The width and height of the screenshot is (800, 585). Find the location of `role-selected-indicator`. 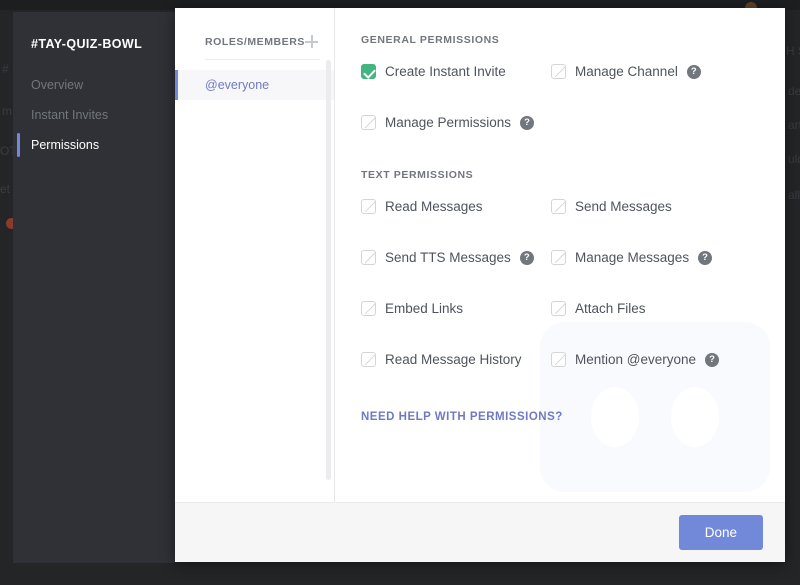

role-selected-indicator is located at coordinates (176, 85).